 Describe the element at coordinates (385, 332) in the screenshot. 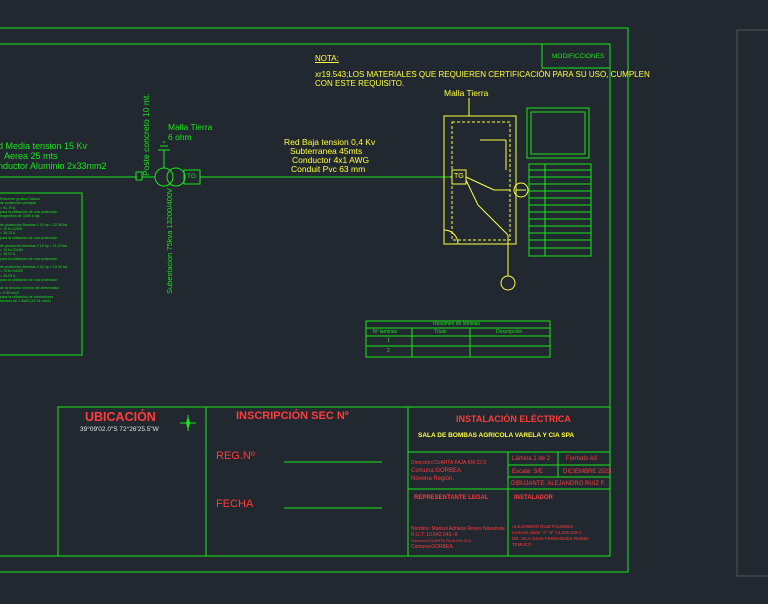

I see `resumen-header-n: Nº laminas` at that location.